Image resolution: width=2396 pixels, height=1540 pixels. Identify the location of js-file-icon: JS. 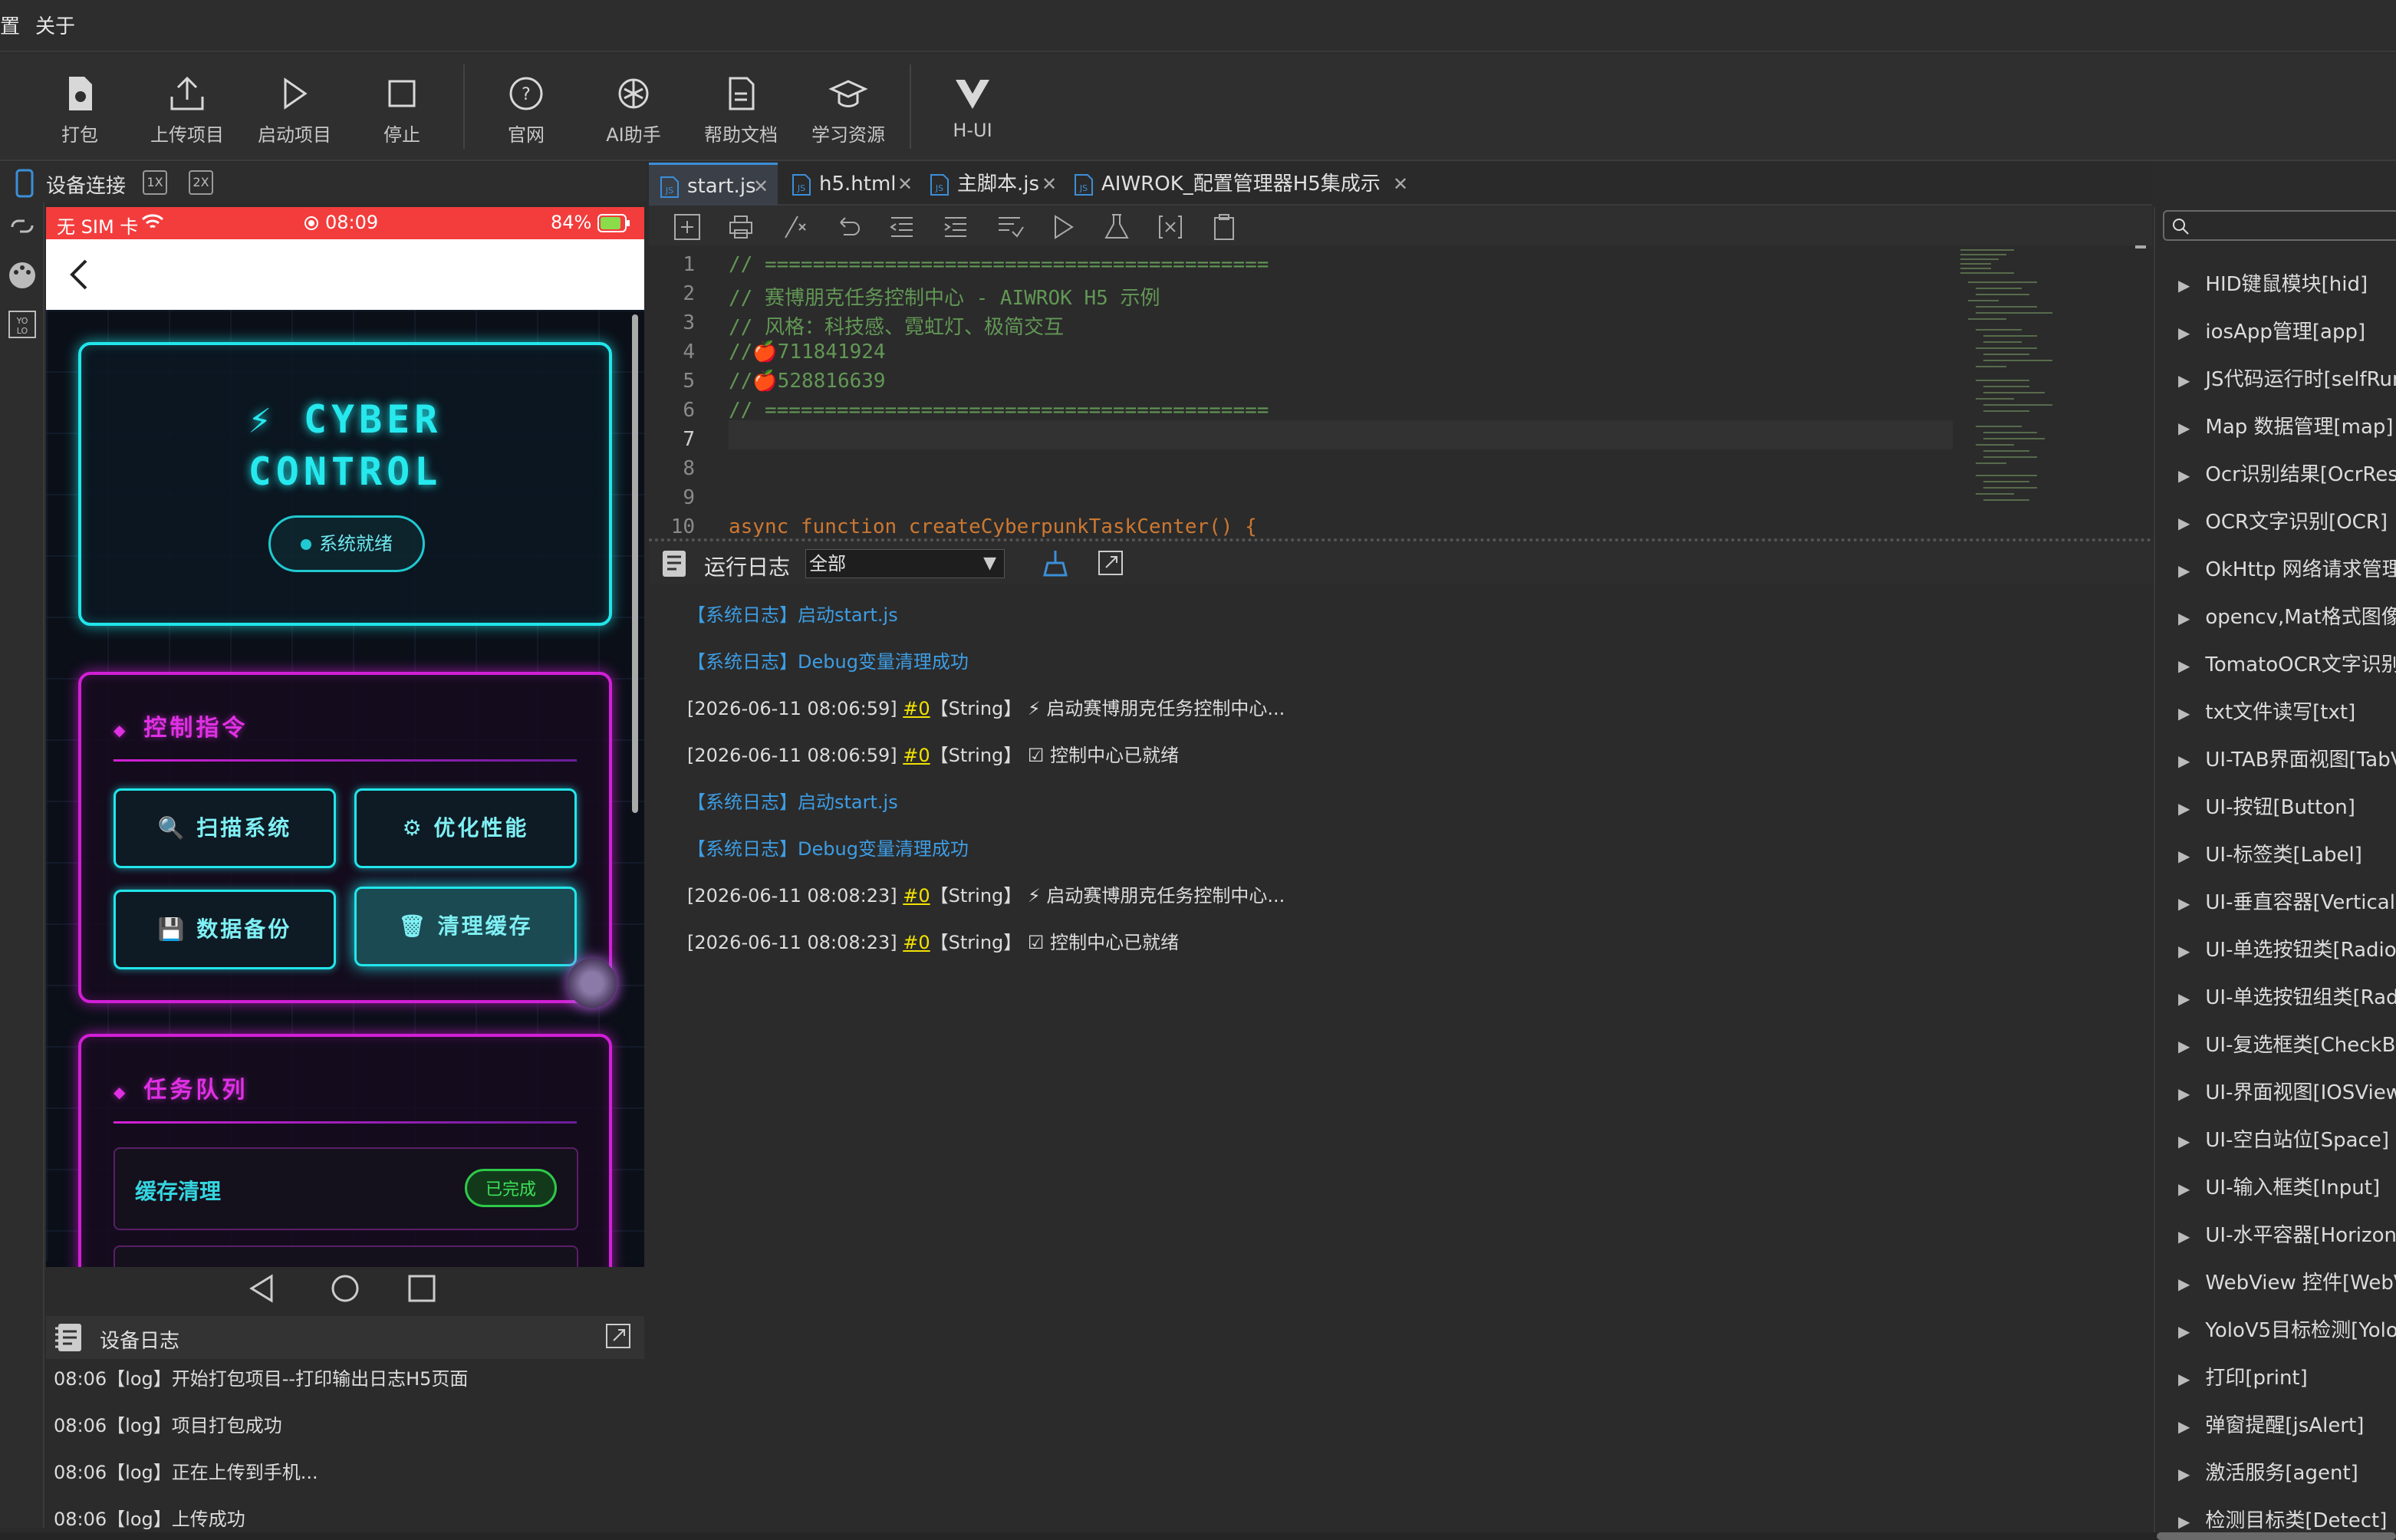
(801, 185).